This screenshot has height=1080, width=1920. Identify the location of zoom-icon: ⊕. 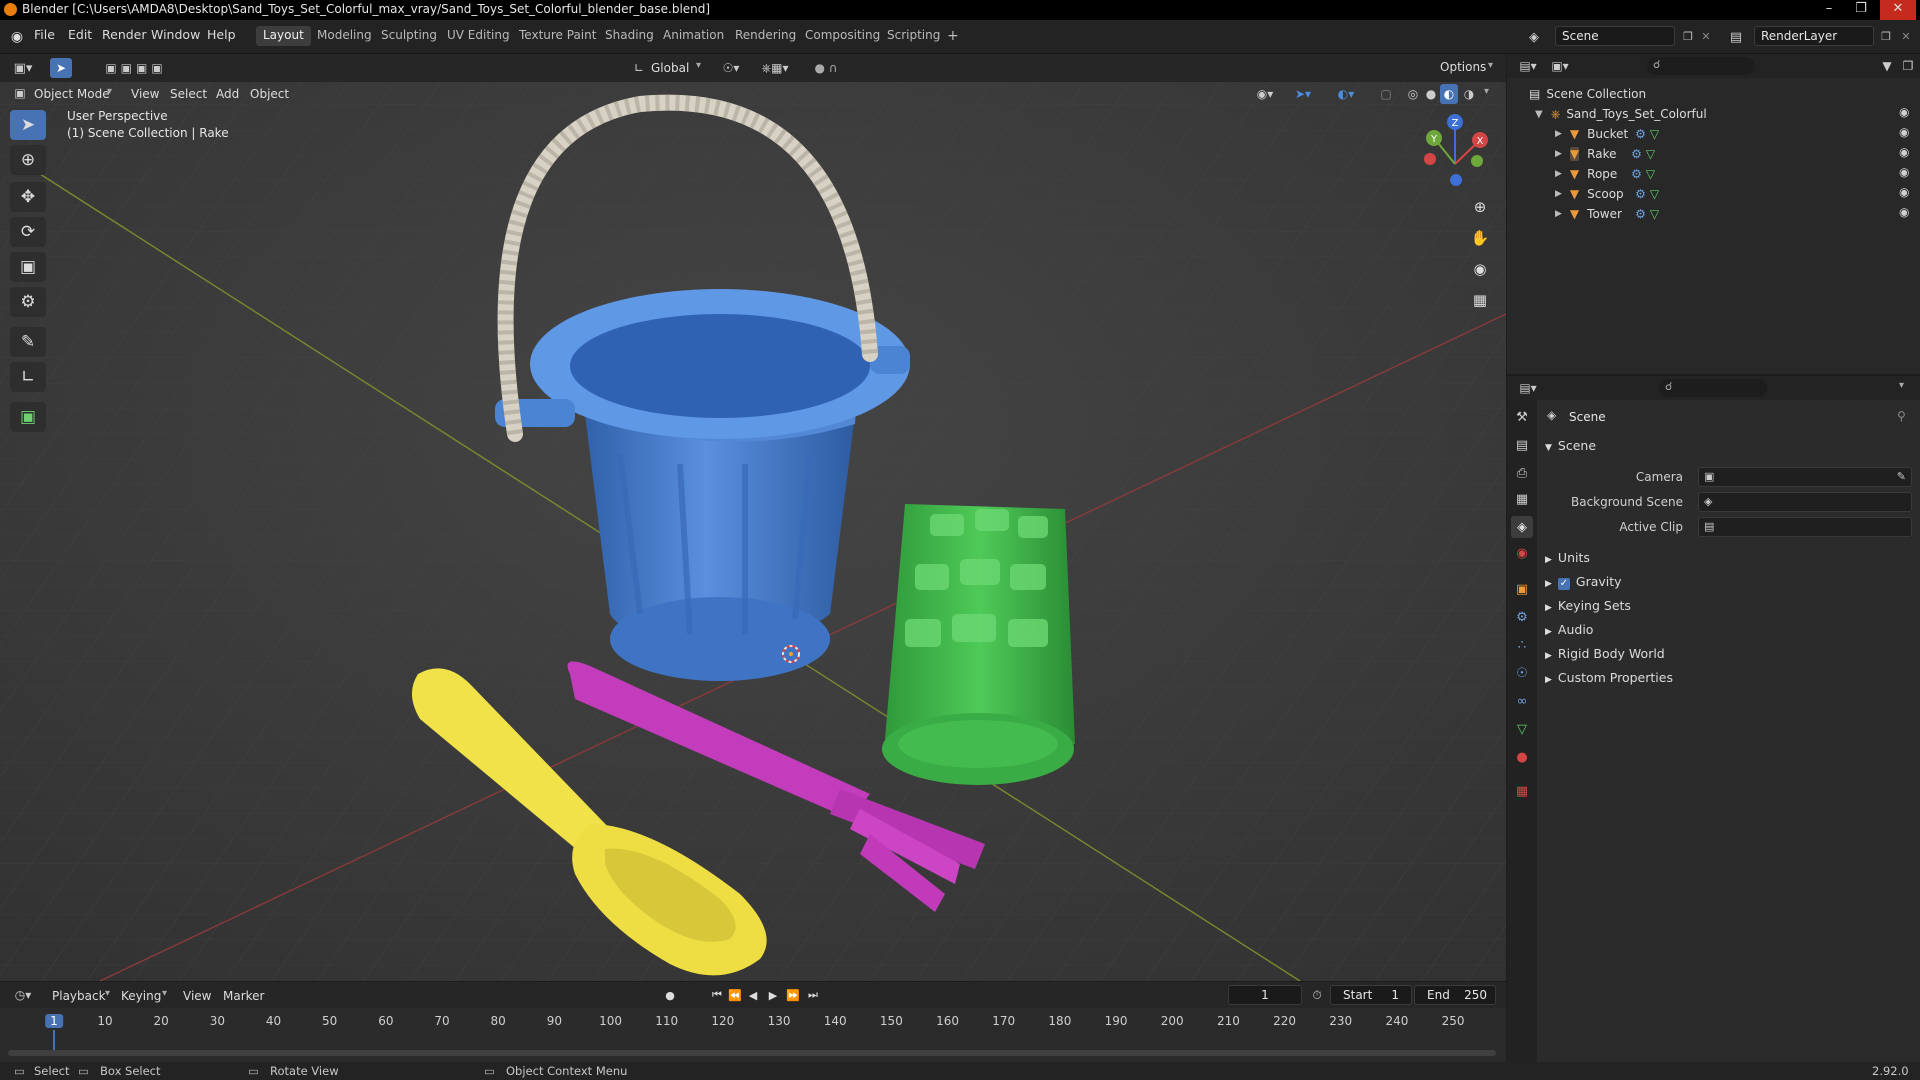
(1480, 207).